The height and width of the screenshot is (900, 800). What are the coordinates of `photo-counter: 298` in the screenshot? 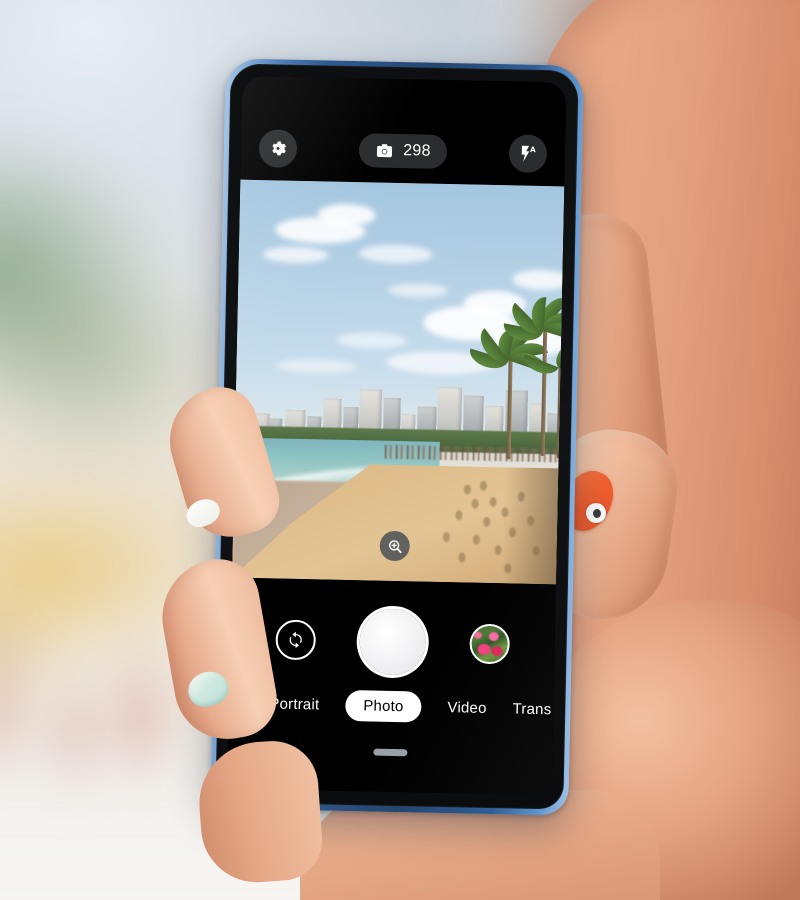 It's located at (403, 151).